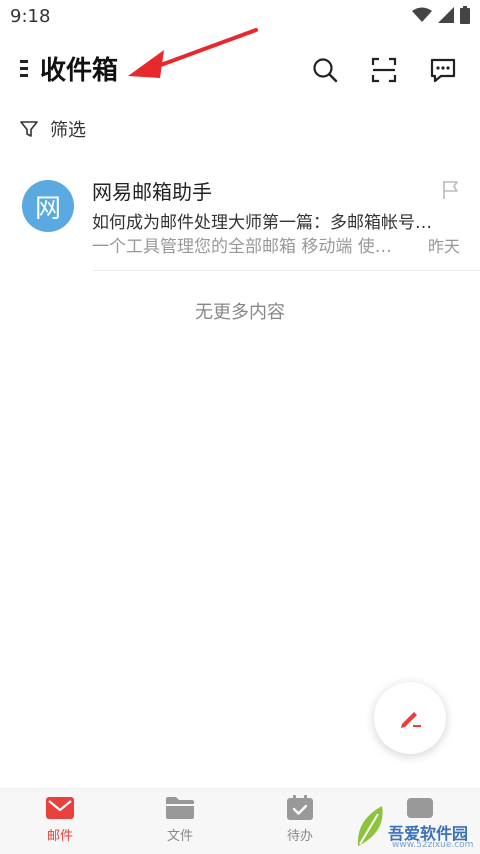 The image size is (480, 854). I want to click on leaf-logo-icon, so click(370, 826).